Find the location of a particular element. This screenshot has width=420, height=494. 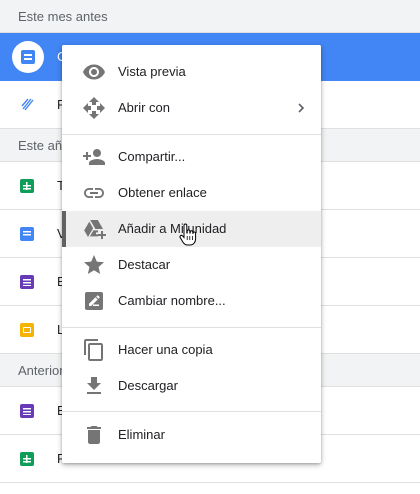

menu-item-star: Destacar is located at coordinates (191, 265).